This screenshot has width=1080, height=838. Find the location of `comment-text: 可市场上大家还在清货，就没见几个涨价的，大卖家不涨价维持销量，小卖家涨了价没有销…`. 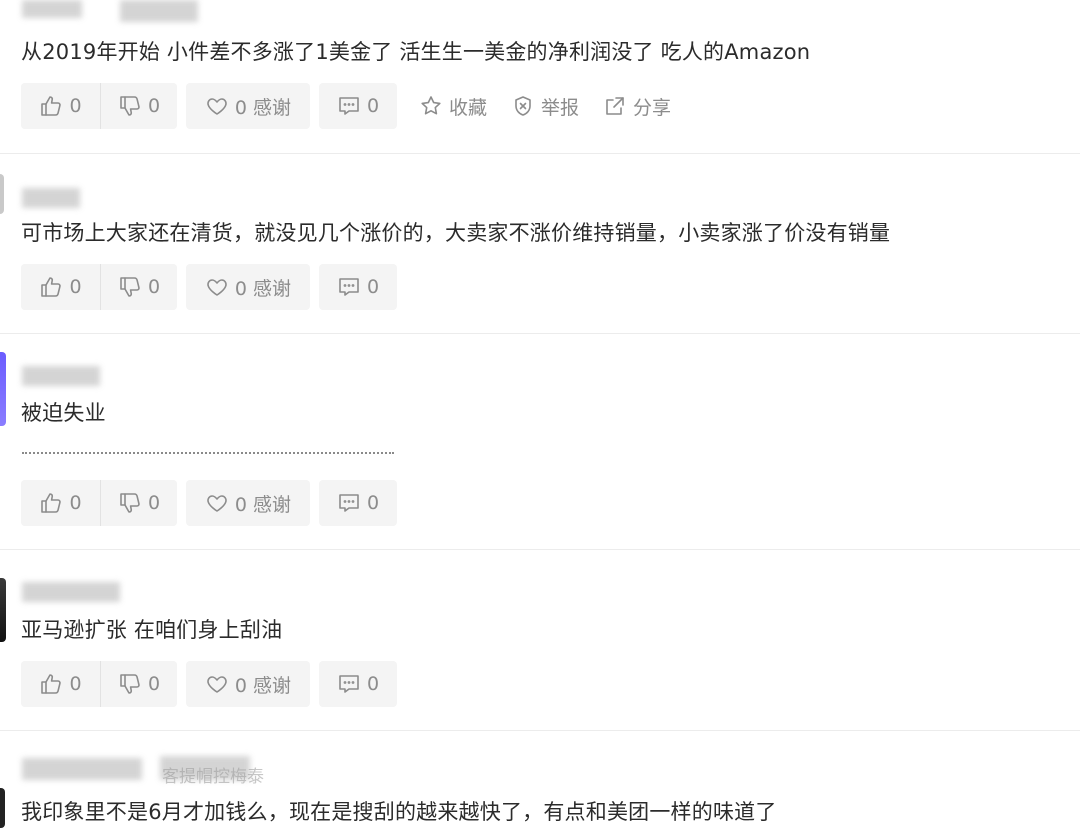

comment-text: 可市场上大家还在清货，就没见几个涨价的，大卖家不涨价维持销量，小卖家涨了价没有销… is located at coordinates (456, 233).